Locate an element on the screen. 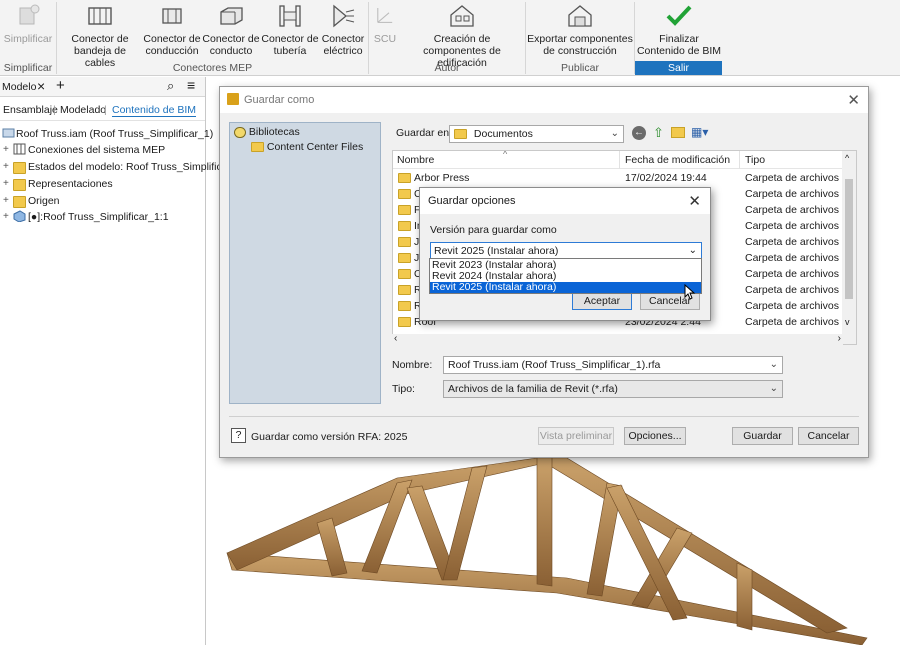 The image size is (900, 645). subtab-assembly: Ensamblaje is located at coordinates (30, 110).